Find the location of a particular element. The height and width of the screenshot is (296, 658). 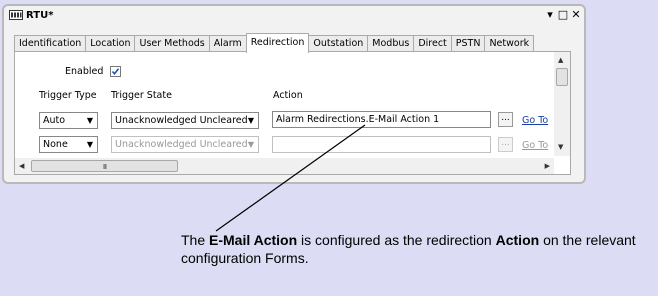

tab-redirection: Redirection is located at coordinates (277, 43).